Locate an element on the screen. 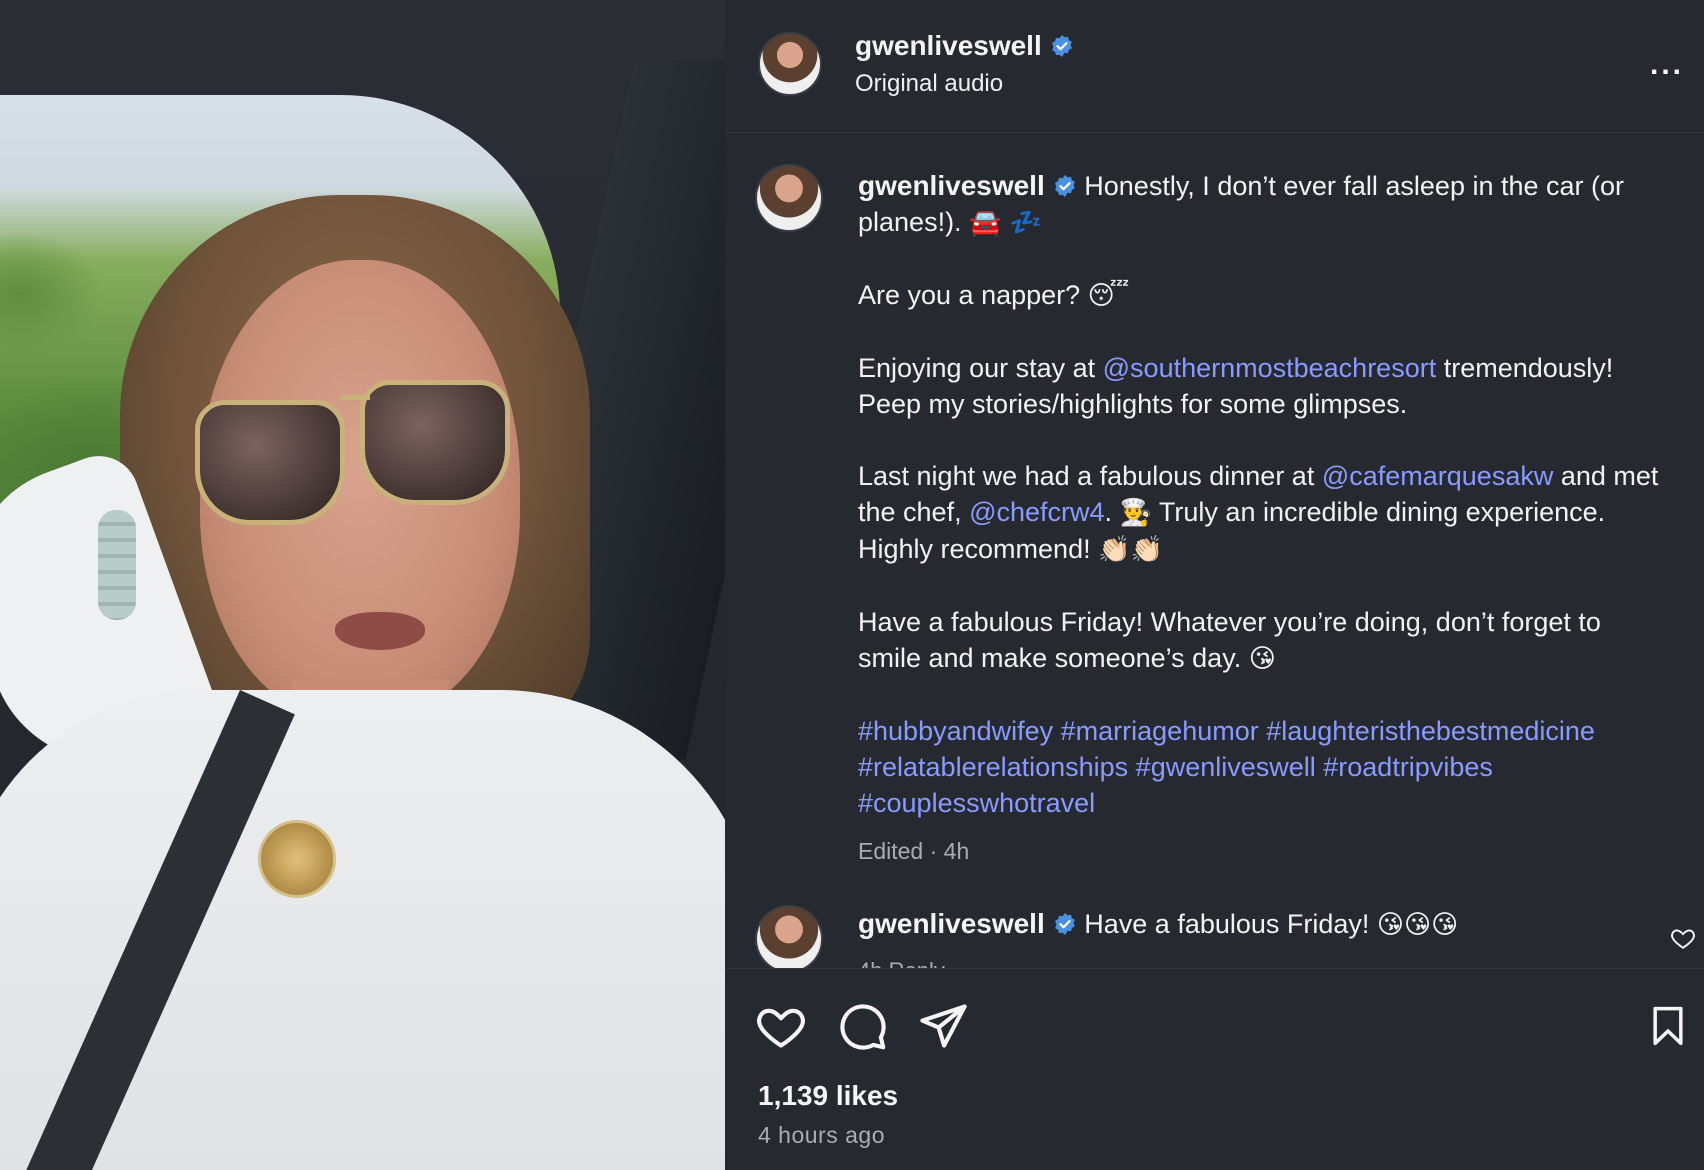 Image resolution: width=1704 pixels, height=1170 pixels. likes-count: 1,139 likes is located at coordinates (828, 1096).